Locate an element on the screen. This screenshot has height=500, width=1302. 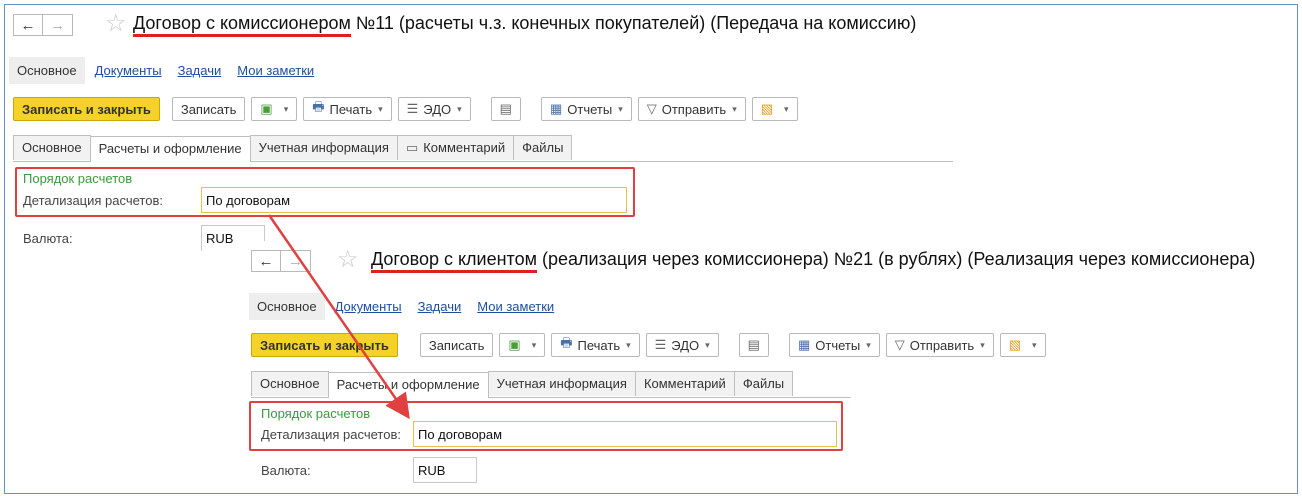
currency-field: RUB is located at coordinates (445, 470).